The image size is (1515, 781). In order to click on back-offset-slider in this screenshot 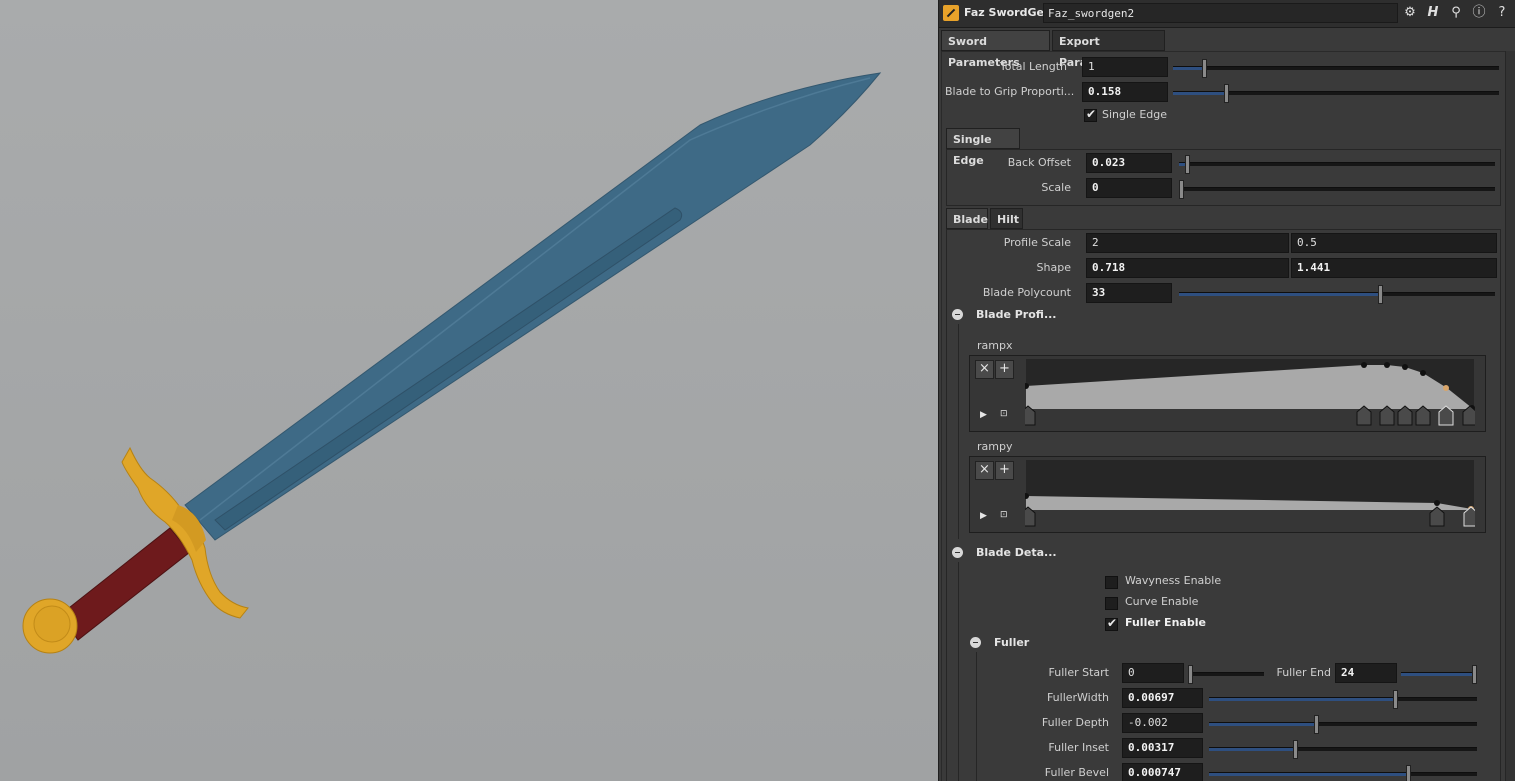, I will do `click(1337, 164)`.